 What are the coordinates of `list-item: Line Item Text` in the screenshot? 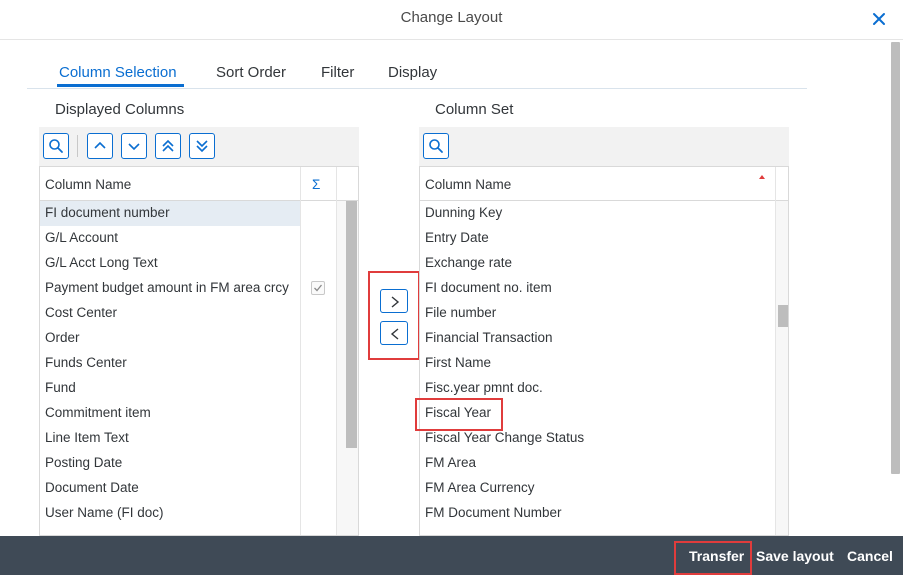 It's located at (170, 438).